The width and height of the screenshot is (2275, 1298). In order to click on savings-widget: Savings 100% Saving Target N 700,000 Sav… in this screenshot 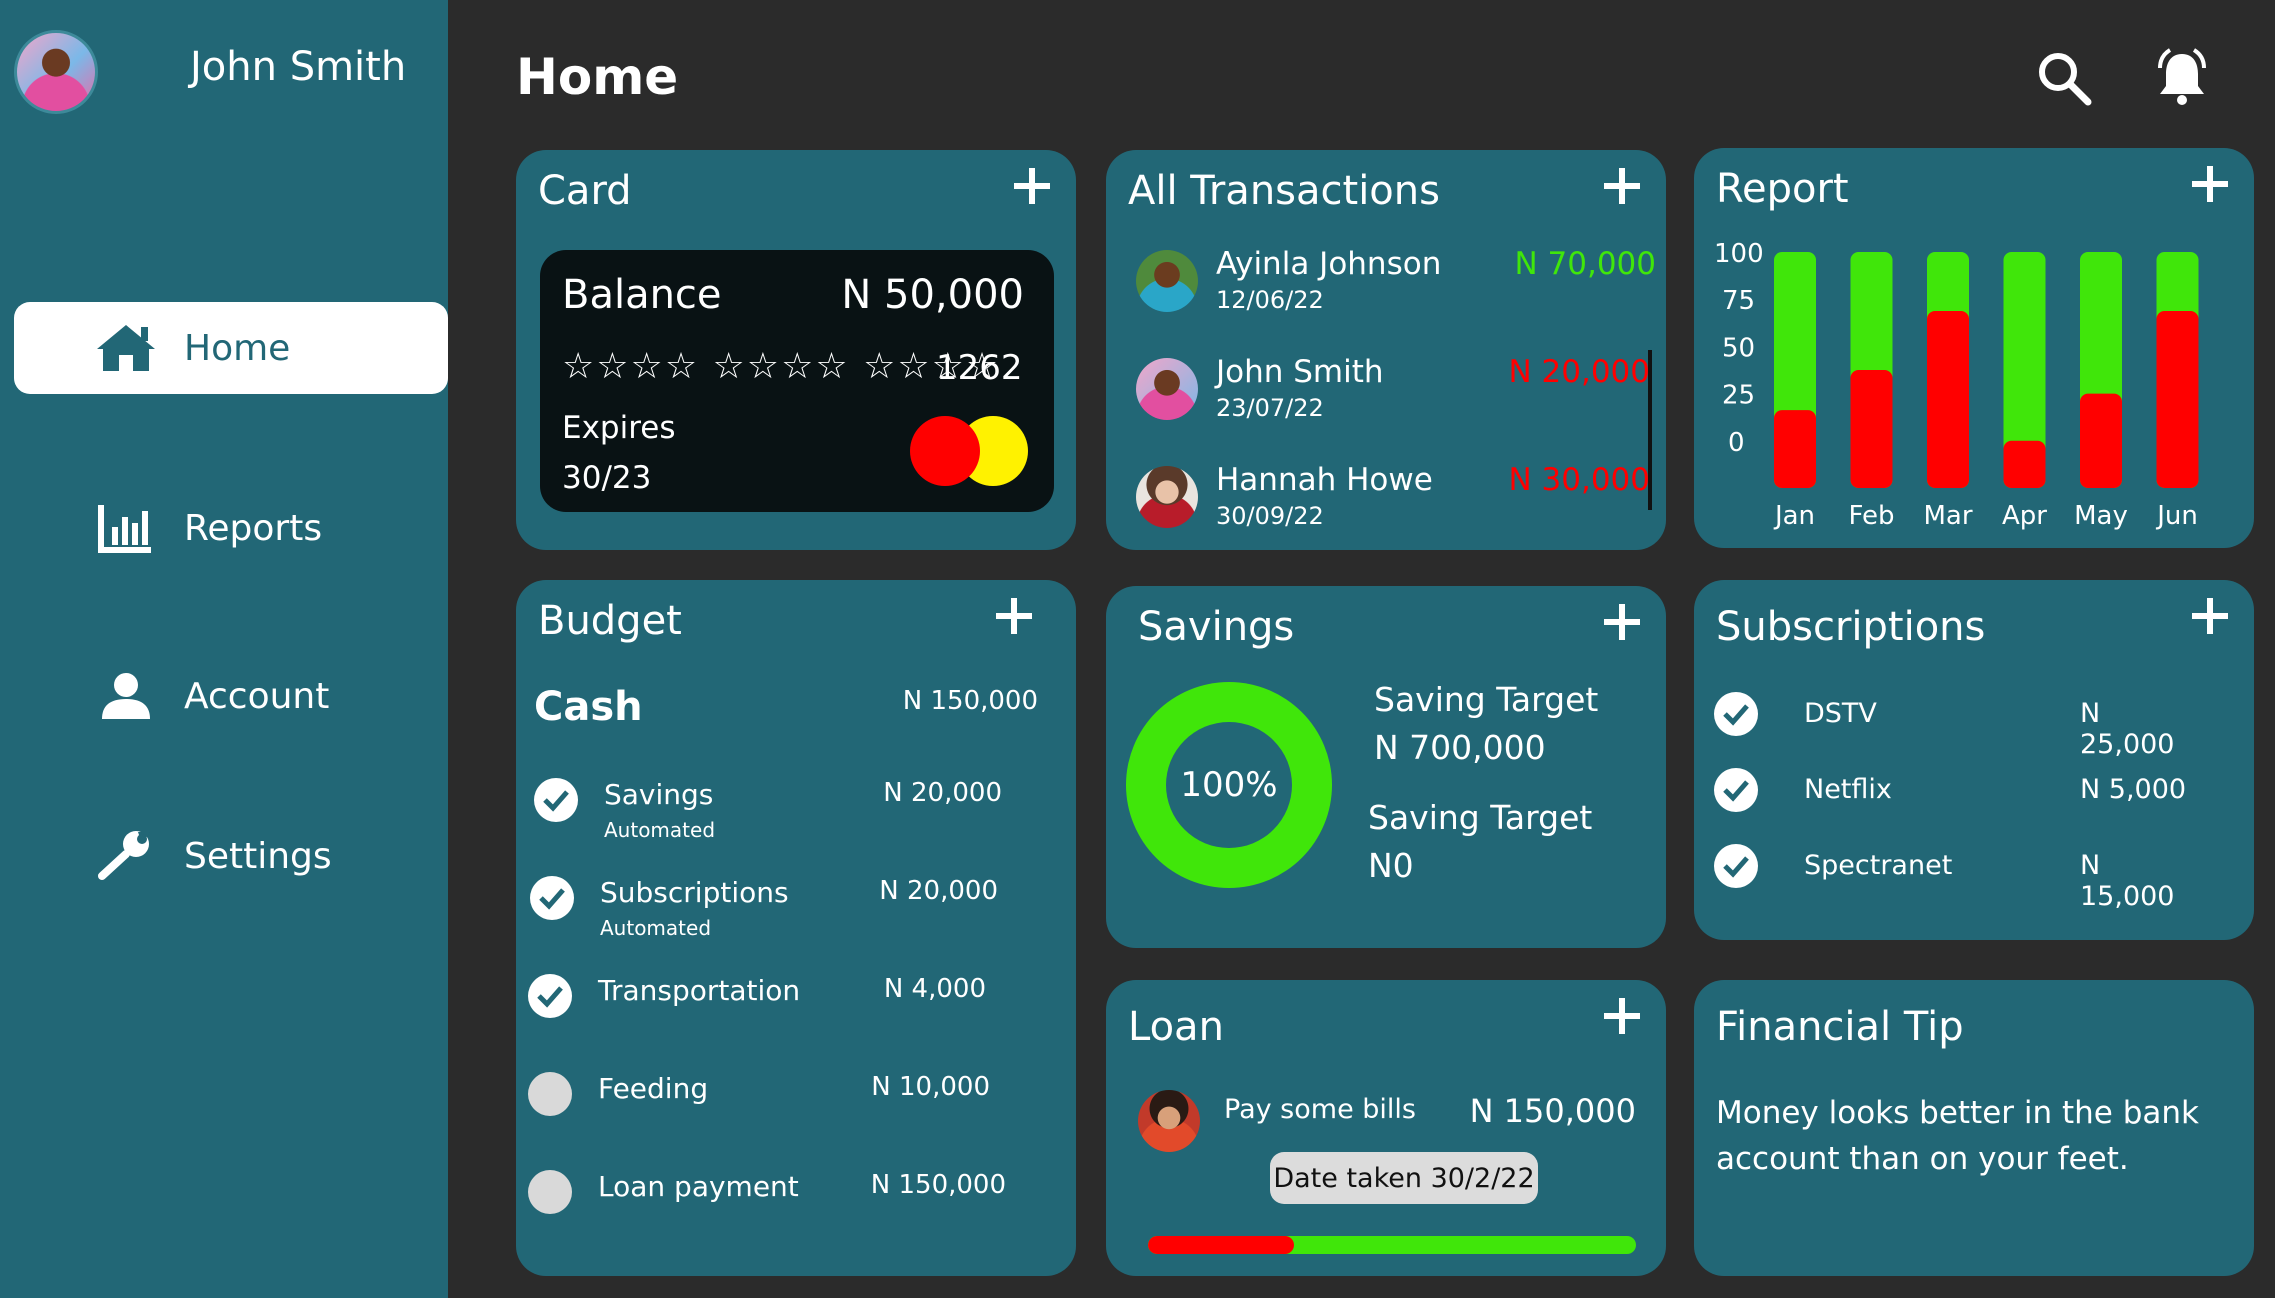, I will do `click(1386, 767)`.